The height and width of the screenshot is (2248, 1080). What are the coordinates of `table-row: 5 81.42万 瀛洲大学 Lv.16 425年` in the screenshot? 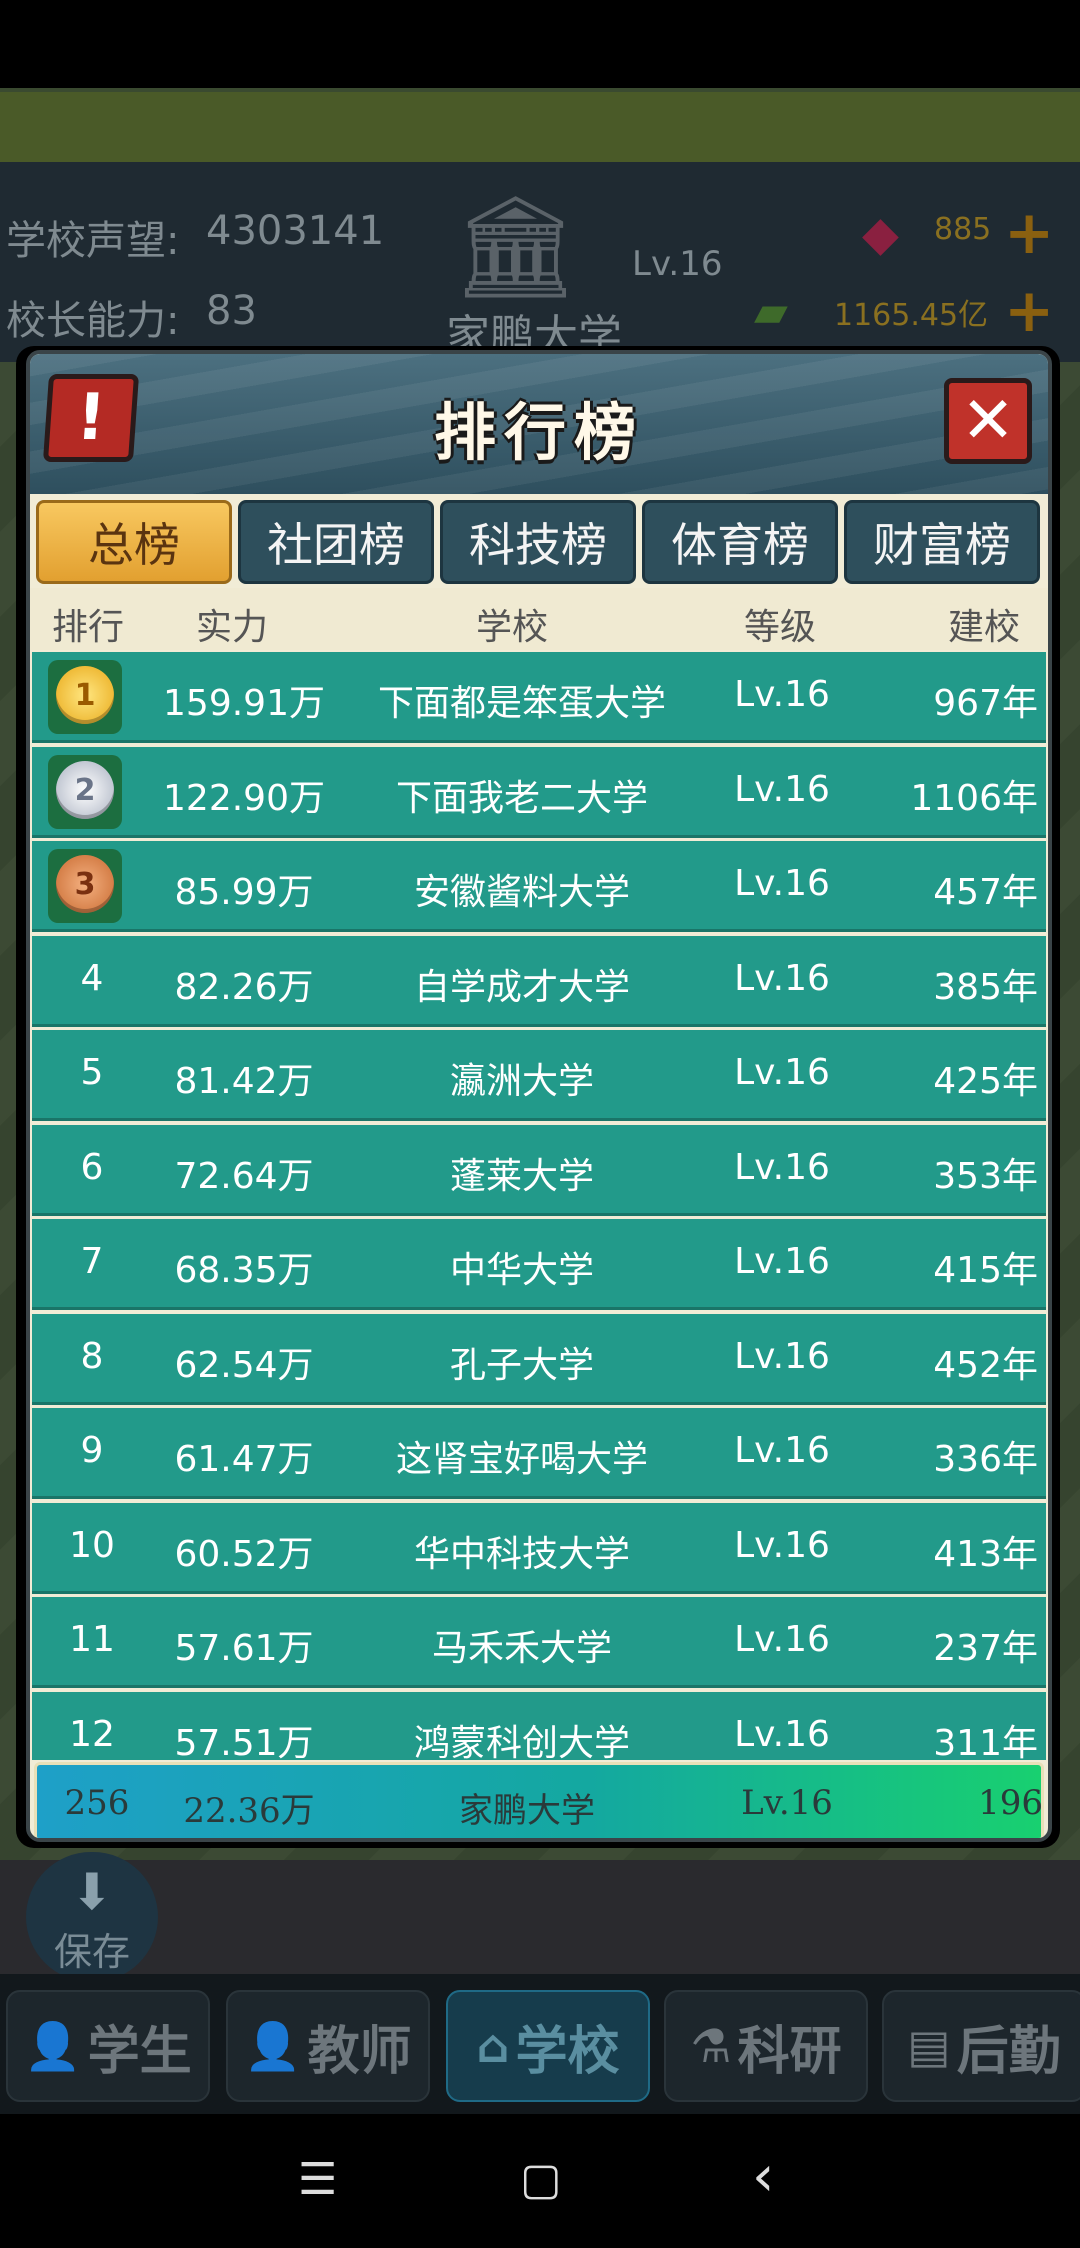 It's located at (539, 1075).